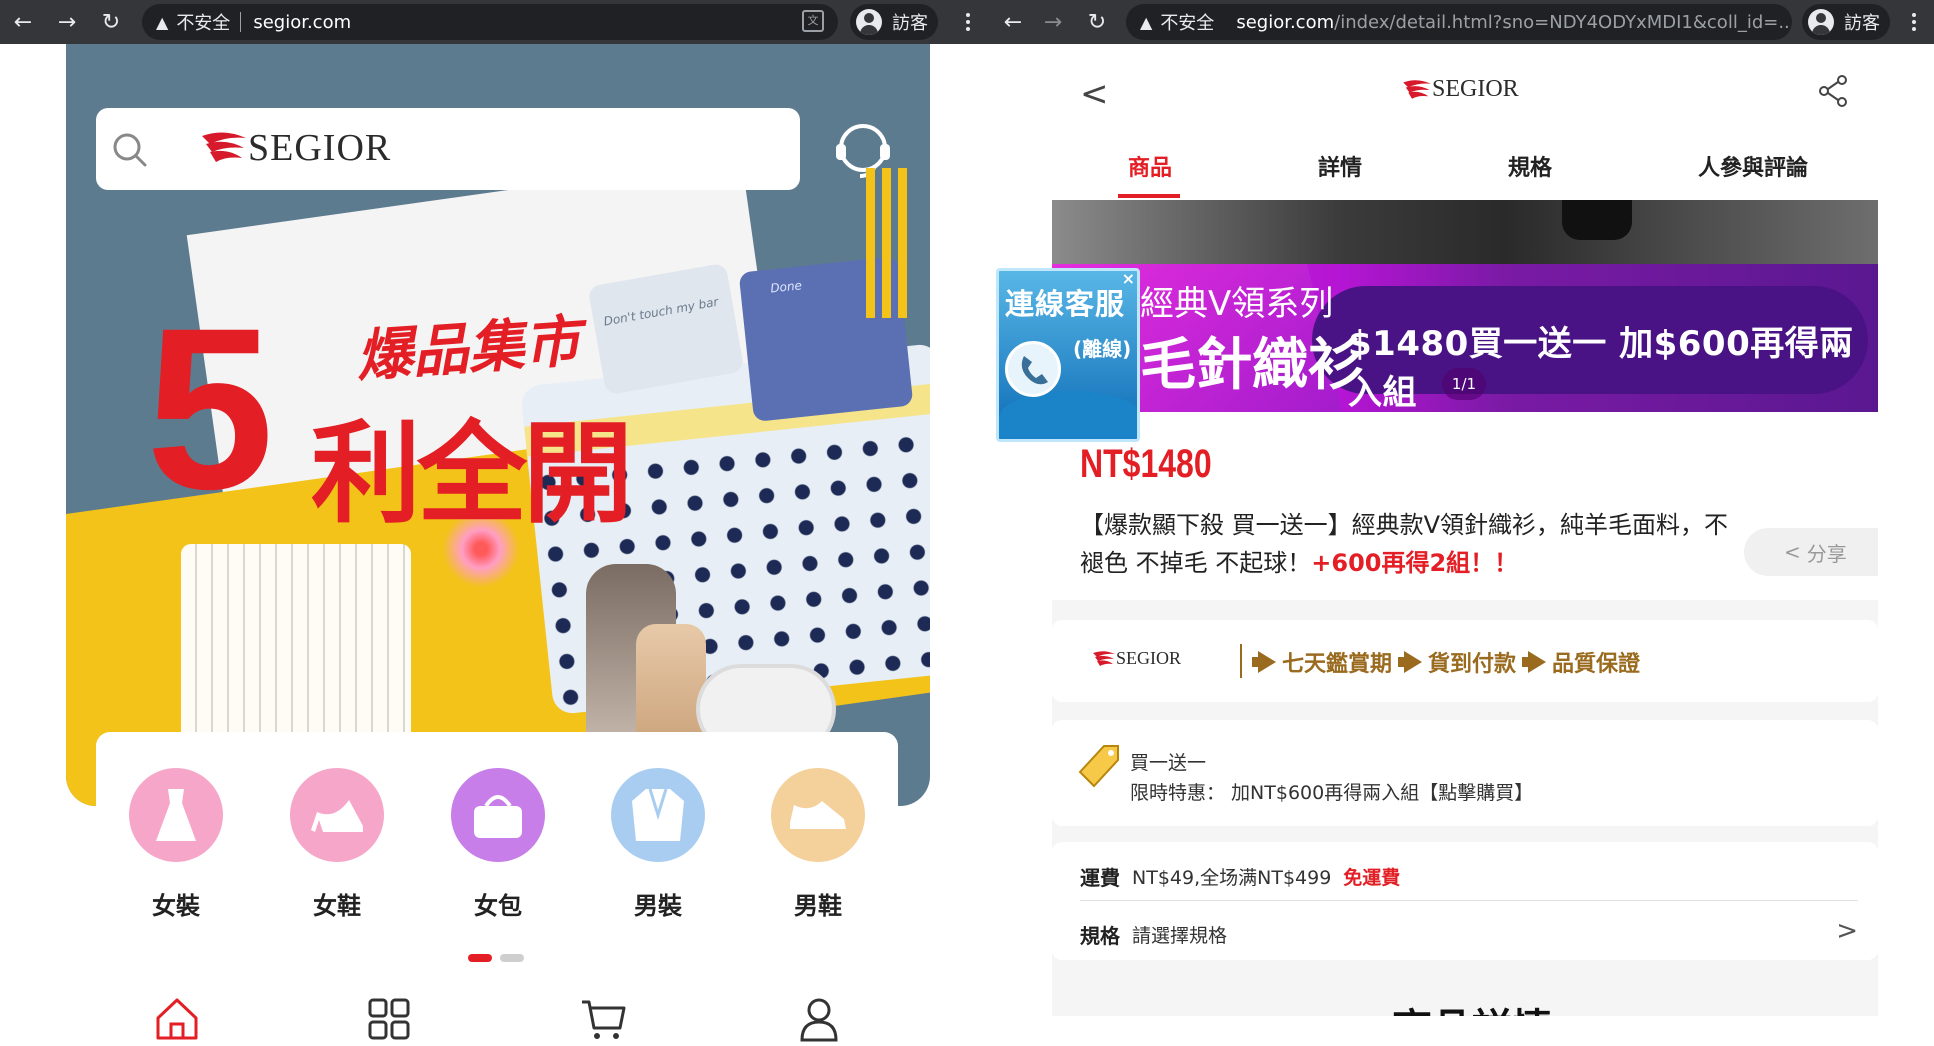 Image resolution: width=1934 pixels, height=1046 pixels. I want to click on row-divider, so click(1469, 900).